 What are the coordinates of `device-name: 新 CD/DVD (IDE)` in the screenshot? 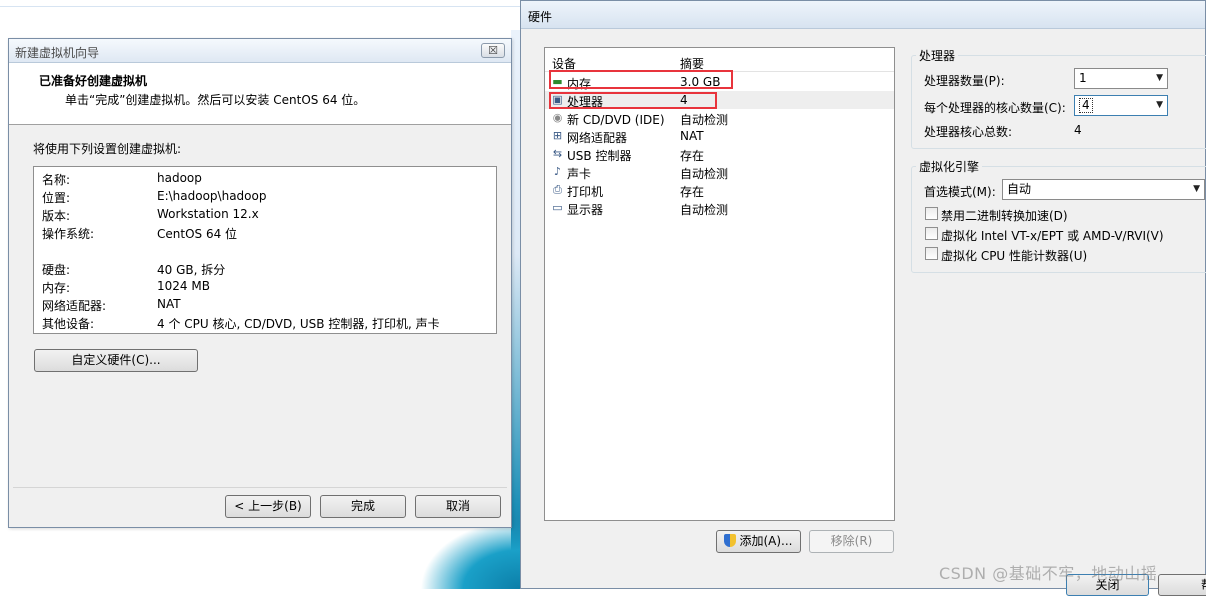 It's located at (616, 120).